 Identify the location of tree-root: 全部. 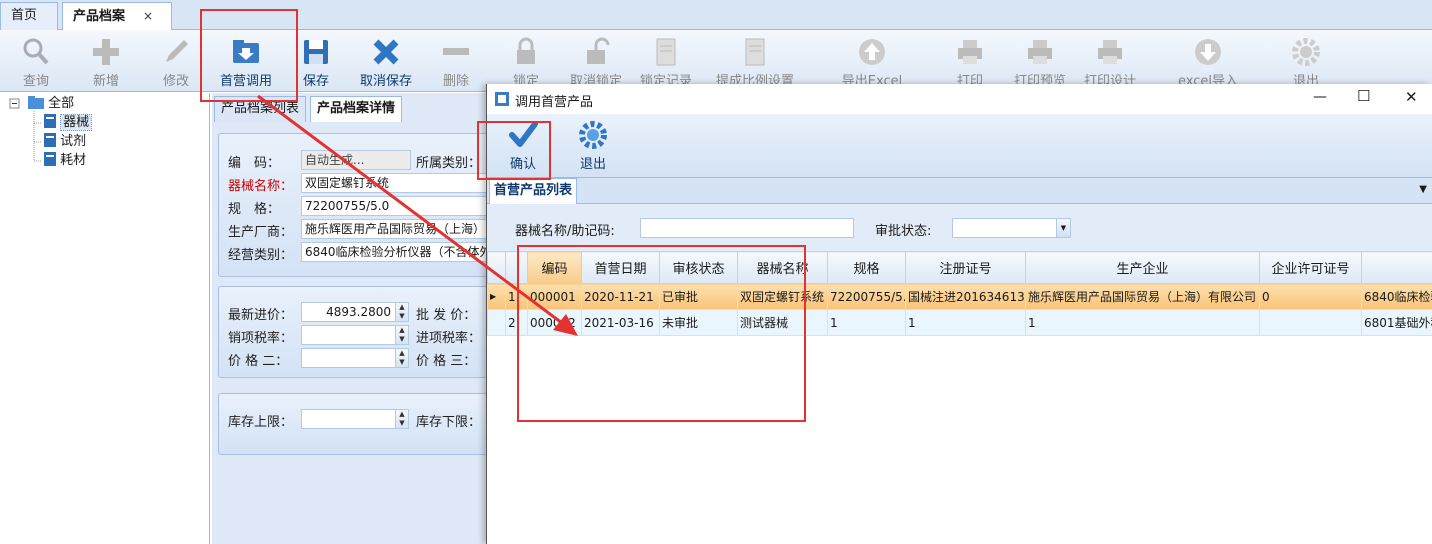
(51, 104).